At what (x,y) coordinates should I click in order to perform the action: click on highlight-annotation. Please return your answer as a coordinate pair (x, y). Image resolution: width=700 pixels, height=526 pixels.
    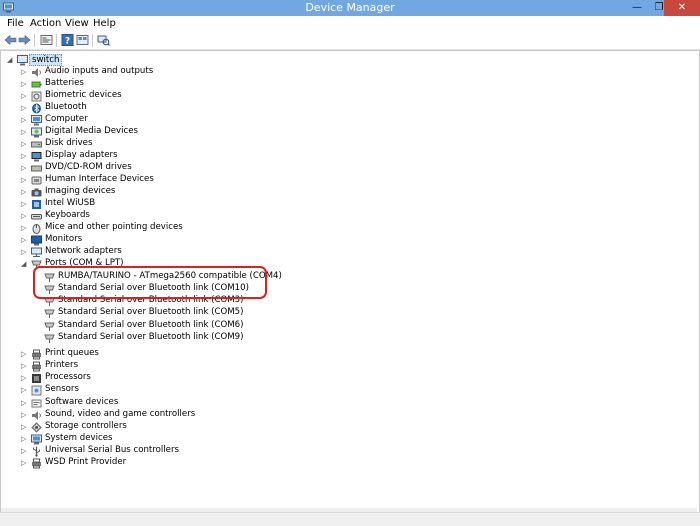
    Looking at the image, I should click on (150, 282).